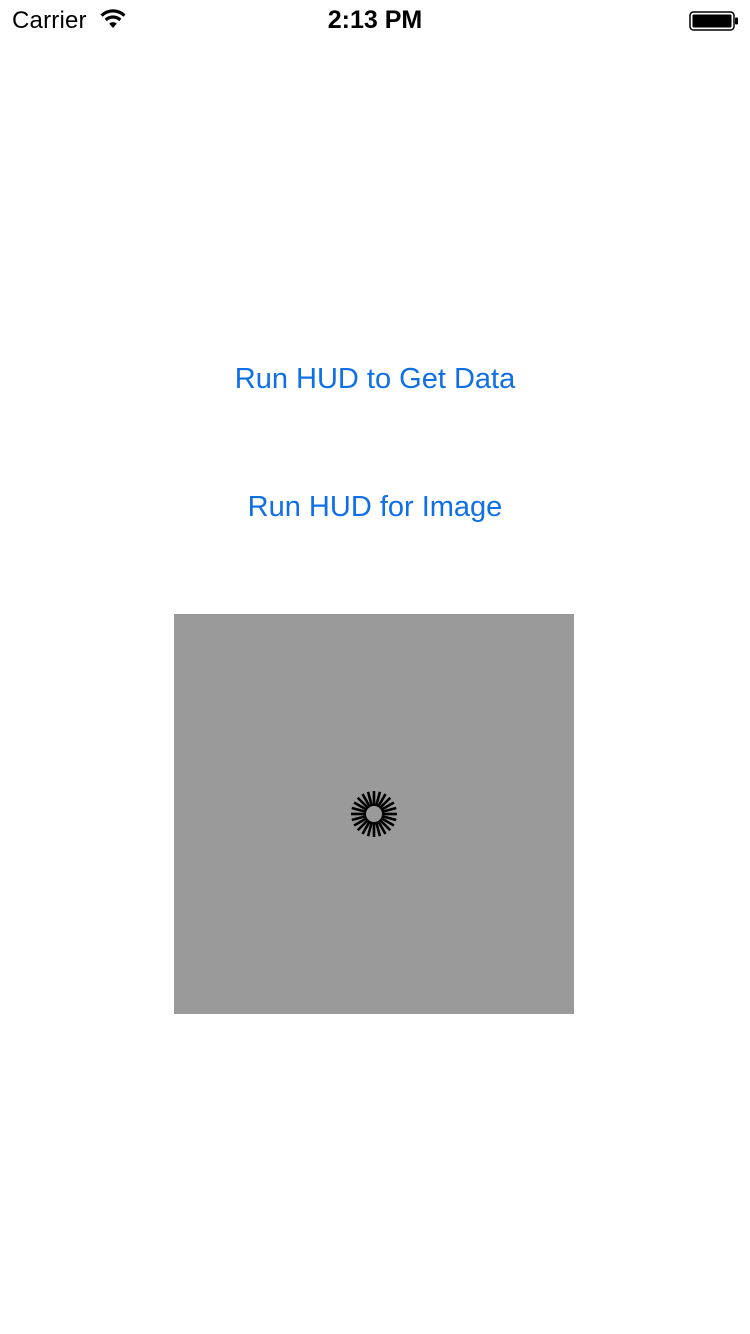 This screenshot has width=750, height=1334. Describe the element at coordinates (375, 379) in the screenshot. I see `run-hud-get-data-button: Run HUD to Get Data` at that location.